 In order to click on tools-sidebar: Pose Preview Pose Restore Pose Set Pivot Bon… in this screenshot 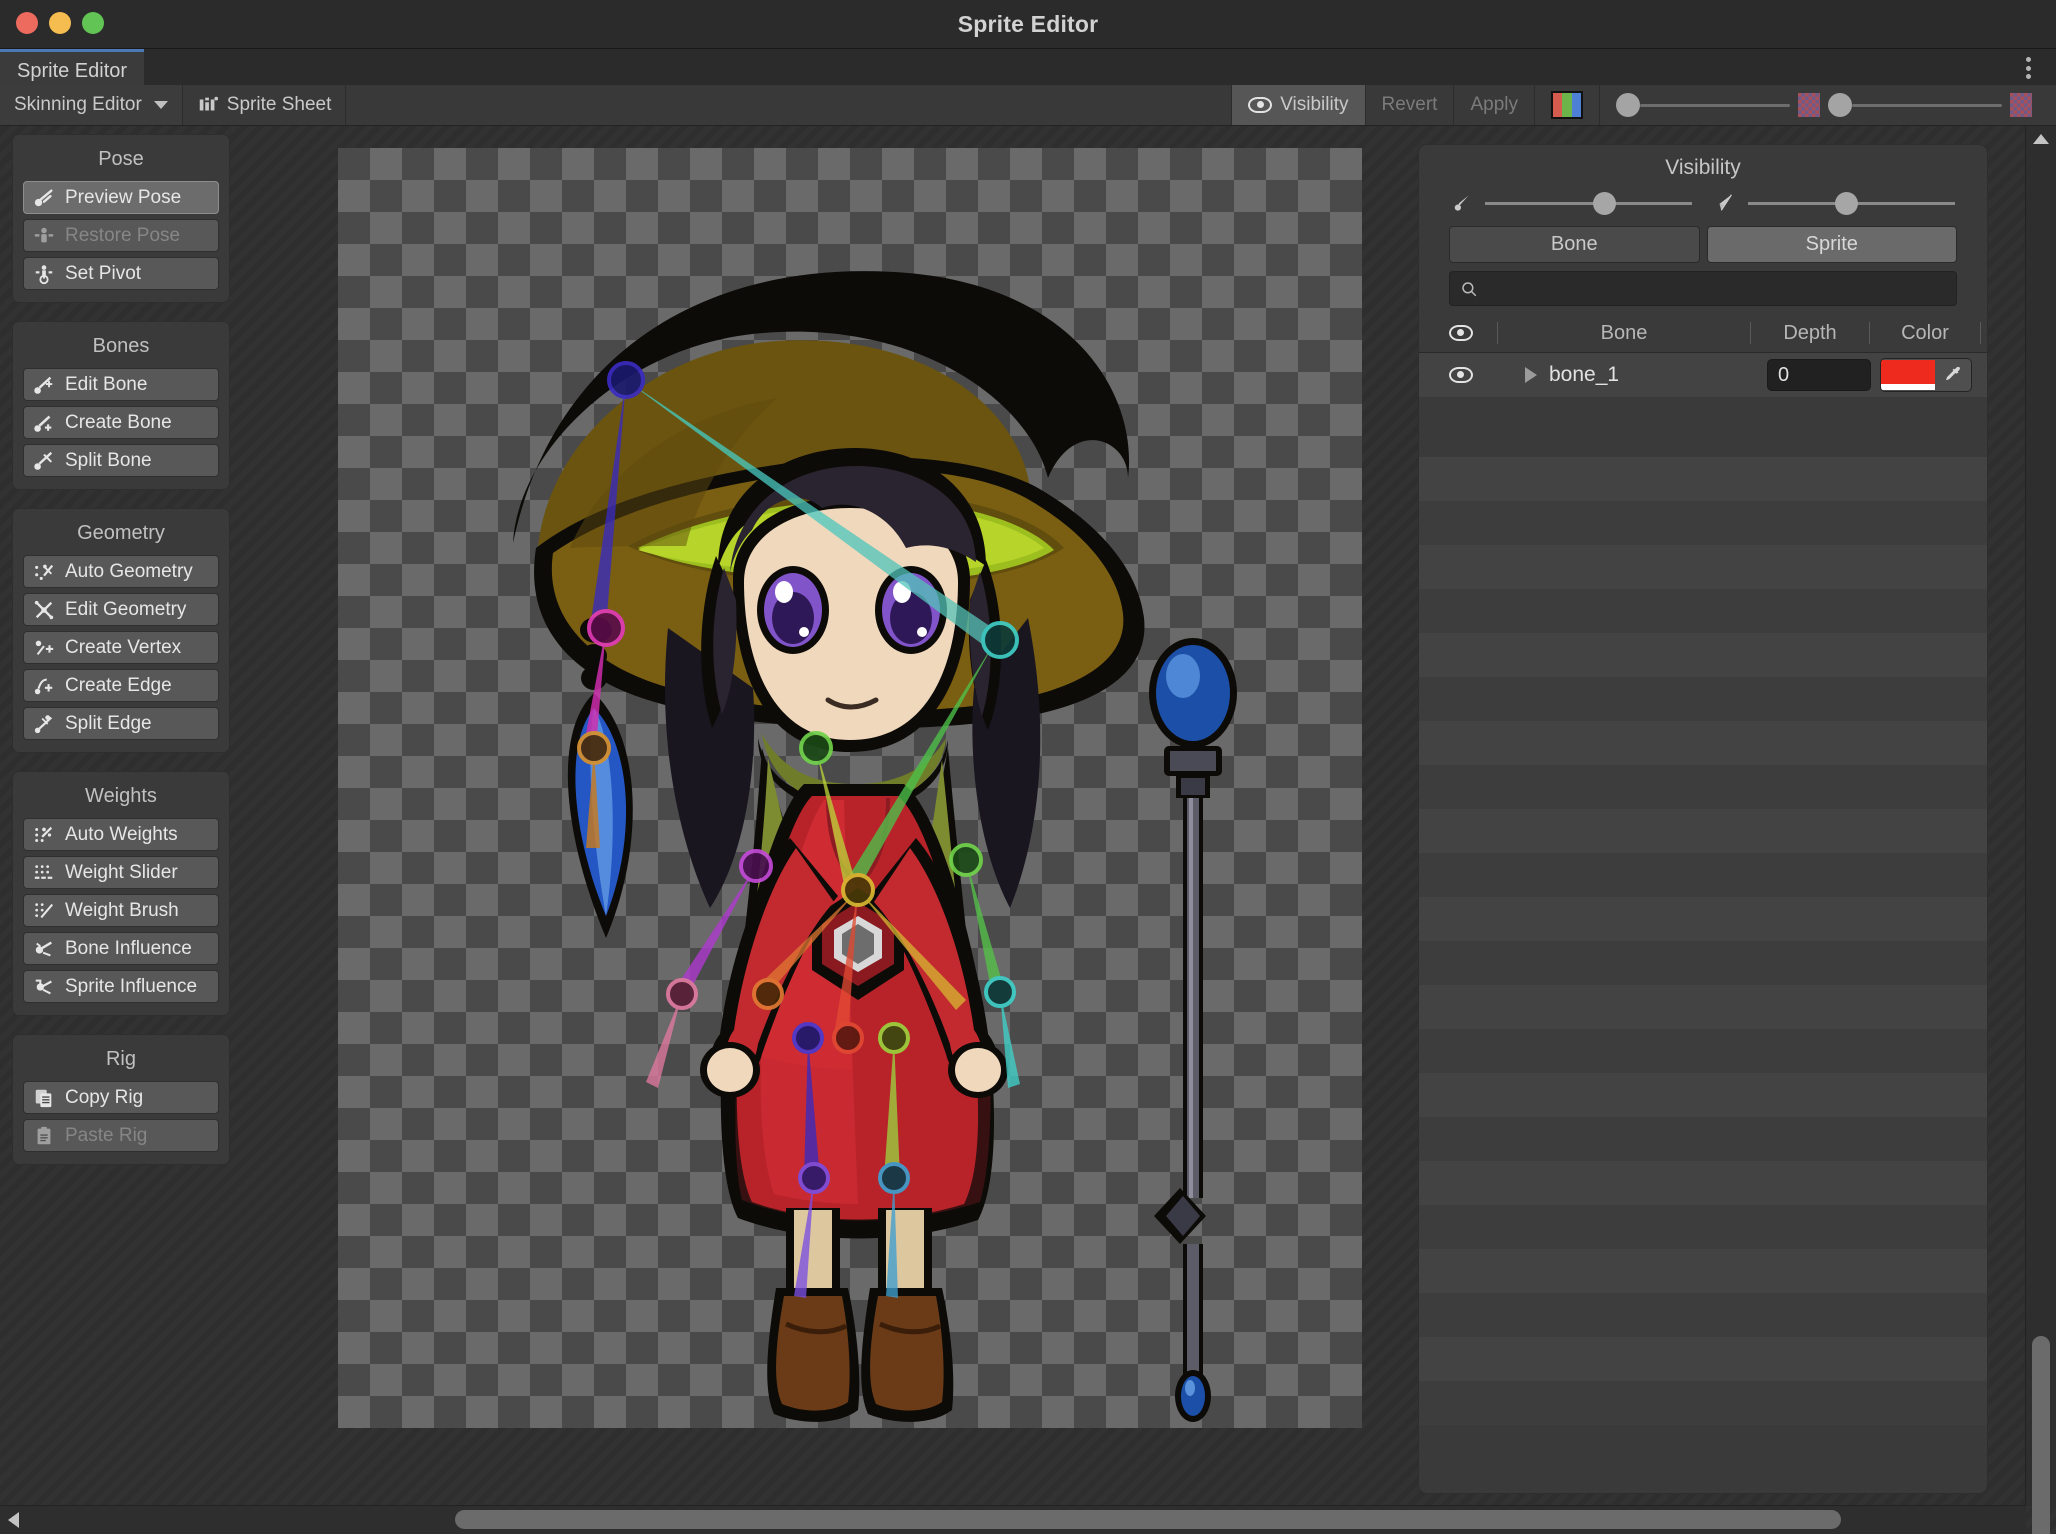, I will do `click(121, 658)`.